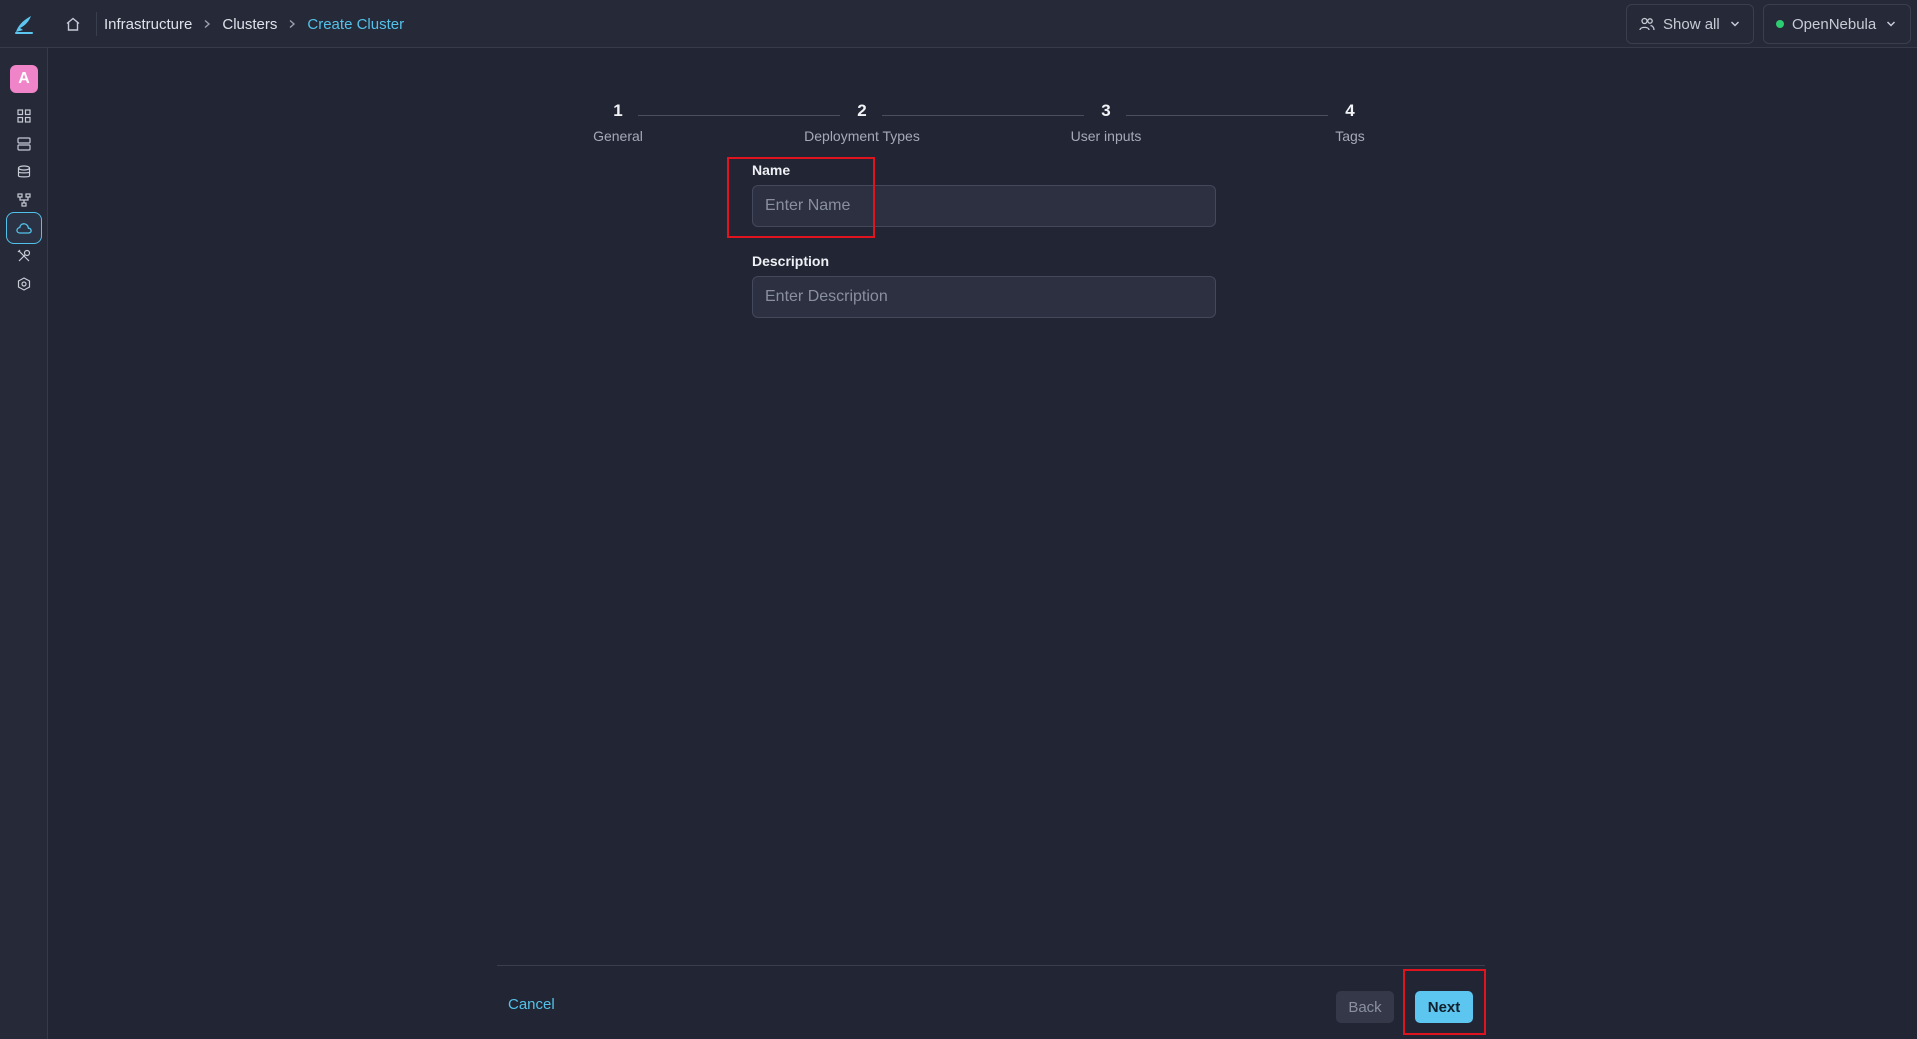 This screenshot has width=1917, height=1039. I want to click on name-label: Name, so click(771, 170).